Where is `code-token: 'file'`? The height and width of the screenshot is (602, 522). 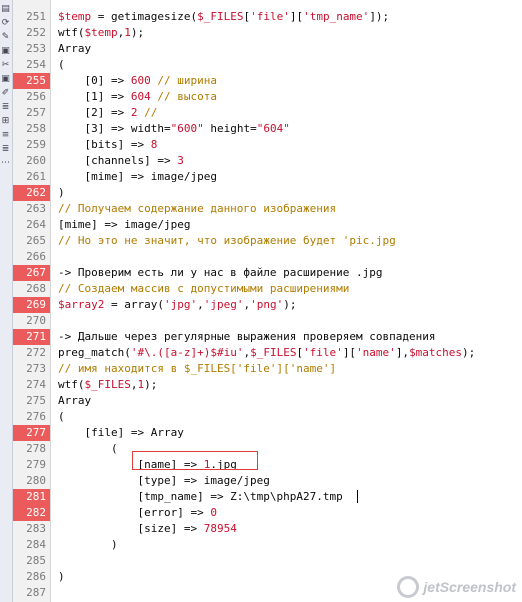
code-token: 'file' is located at coordinates (323, 352).